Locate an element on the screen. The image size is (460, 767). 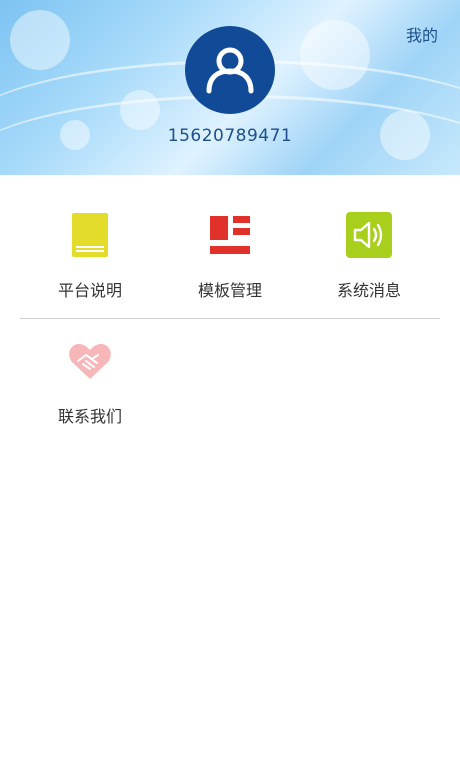
menu-item-label: 平台说明 is located at coordinates (89, 290).